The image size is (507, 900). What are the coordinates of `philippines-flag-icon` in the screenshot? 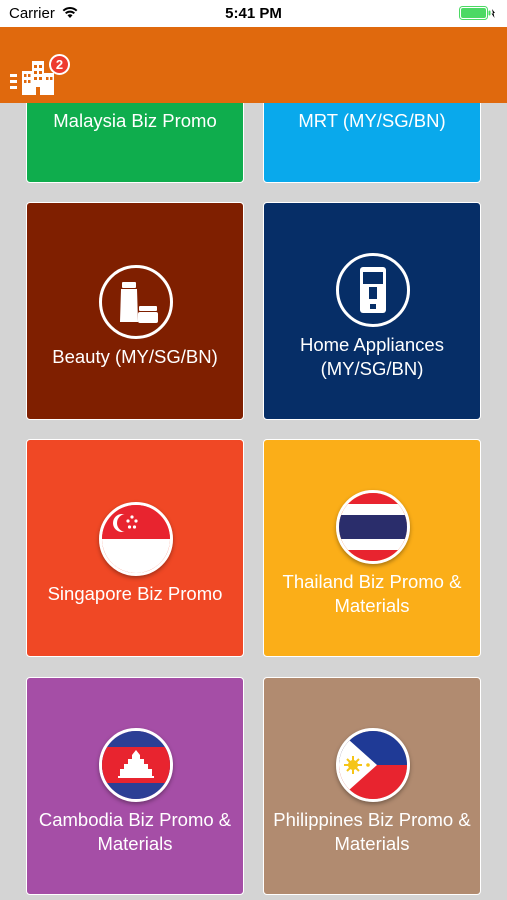 It's located at (373, 765).